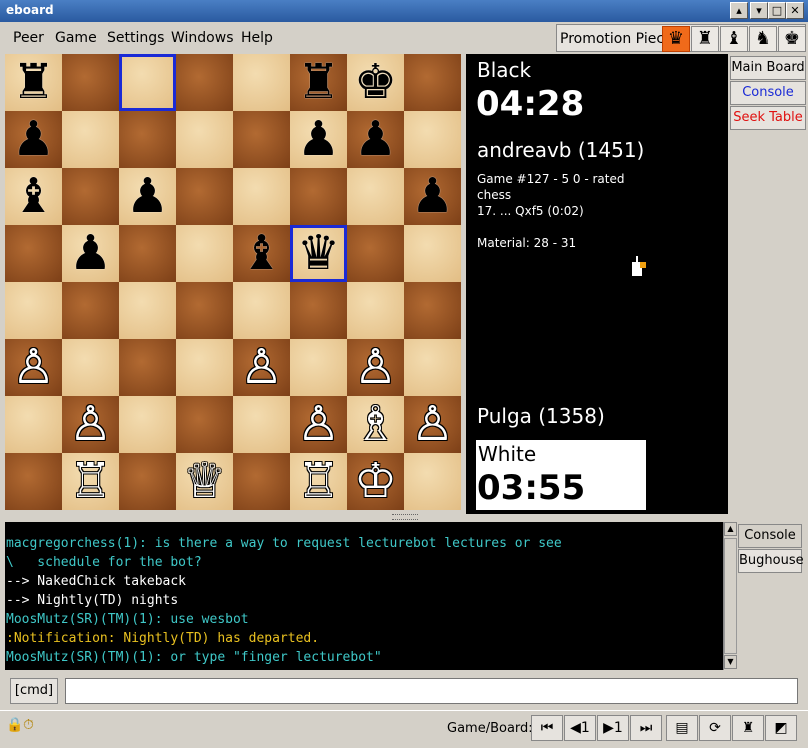 This screenshot has height=748, width=808. I want to click on square-f6, so click(318, 196).